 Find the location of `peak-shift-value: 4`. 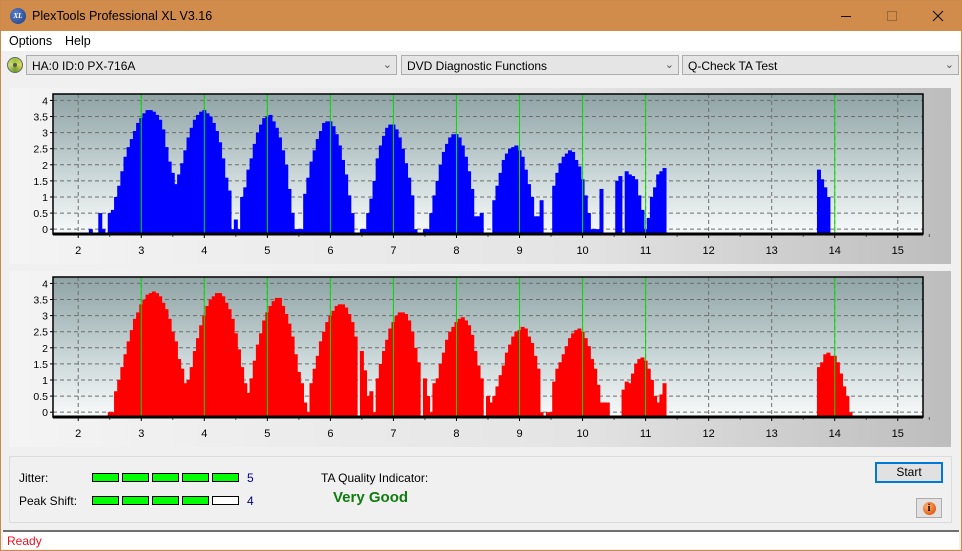

peak-shift-value: 4 is located at coordinates (250, 501).